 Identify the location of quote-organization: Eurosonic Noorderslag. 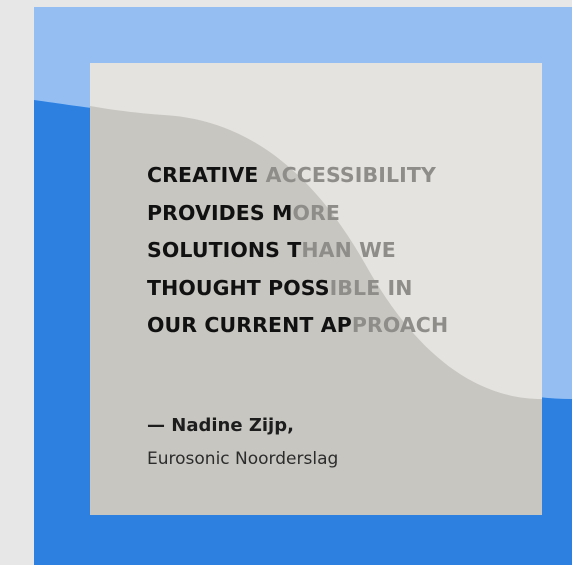
(243, 459).